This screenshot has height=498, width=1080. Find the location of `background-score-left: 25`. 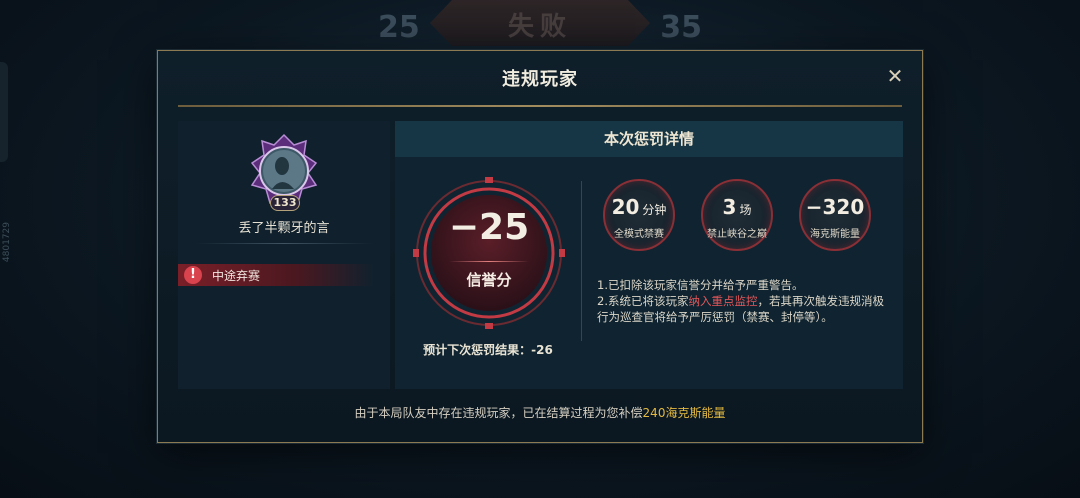

background-score-left: 25 is located at coordinates (399, 27).